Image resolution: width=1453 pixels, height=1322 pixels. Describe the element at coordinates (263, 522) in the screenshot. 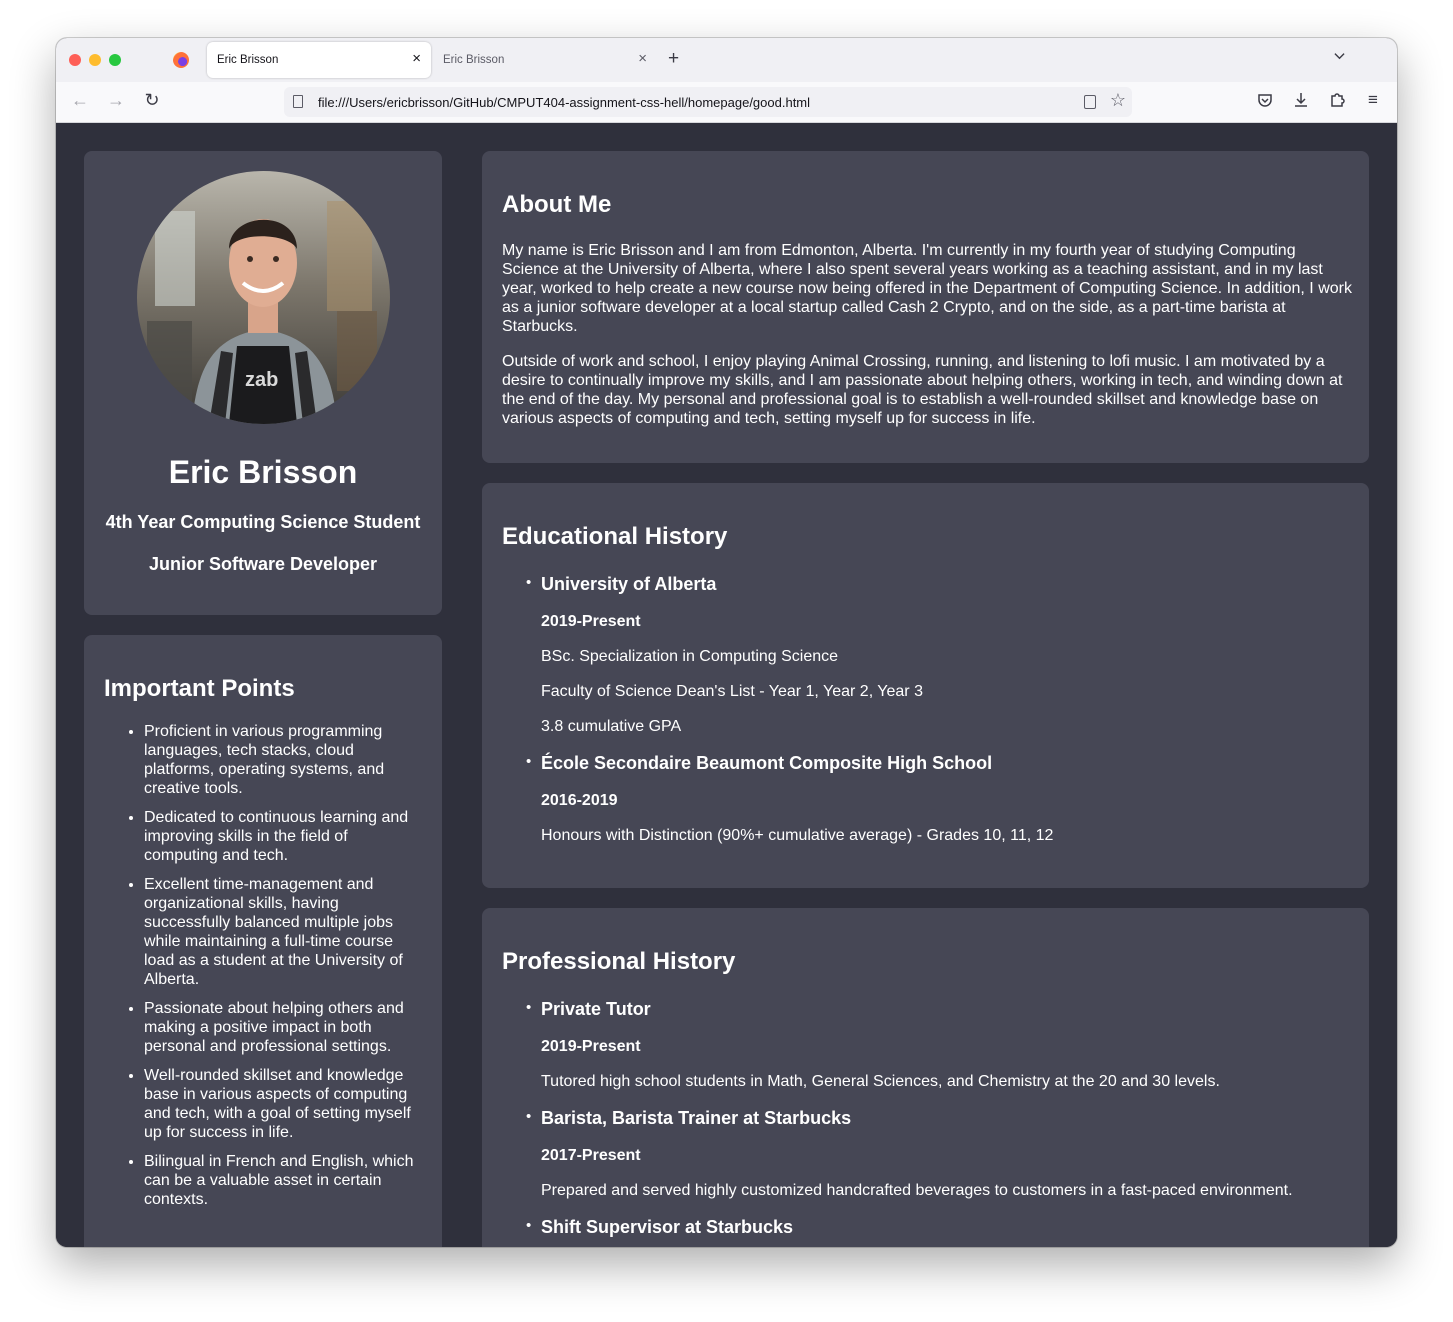

I see `profile-subtitle-student: 4th Year Computing Science Student` at that location.